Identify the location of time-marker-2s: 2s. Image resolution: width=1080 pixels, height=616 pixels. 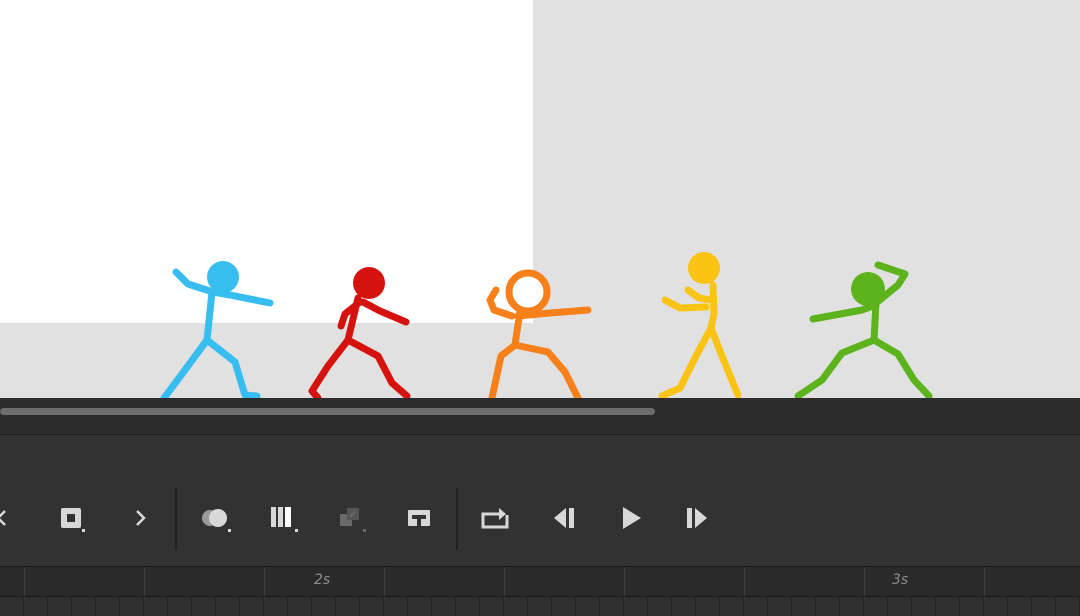
(322, 580).